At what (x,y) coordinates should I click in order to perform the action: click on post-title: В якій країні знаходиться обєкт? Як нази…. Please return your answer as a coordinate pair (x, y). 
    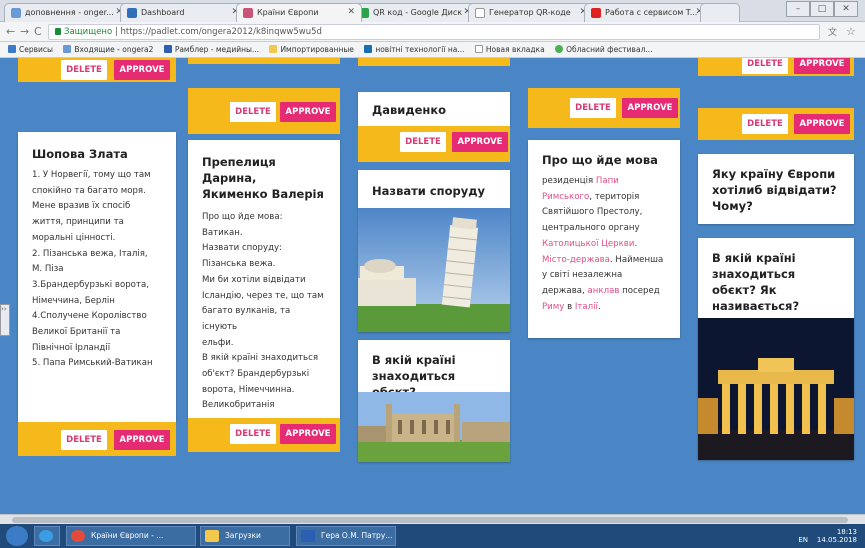
    Looking at the image, I should click on (756, 282).